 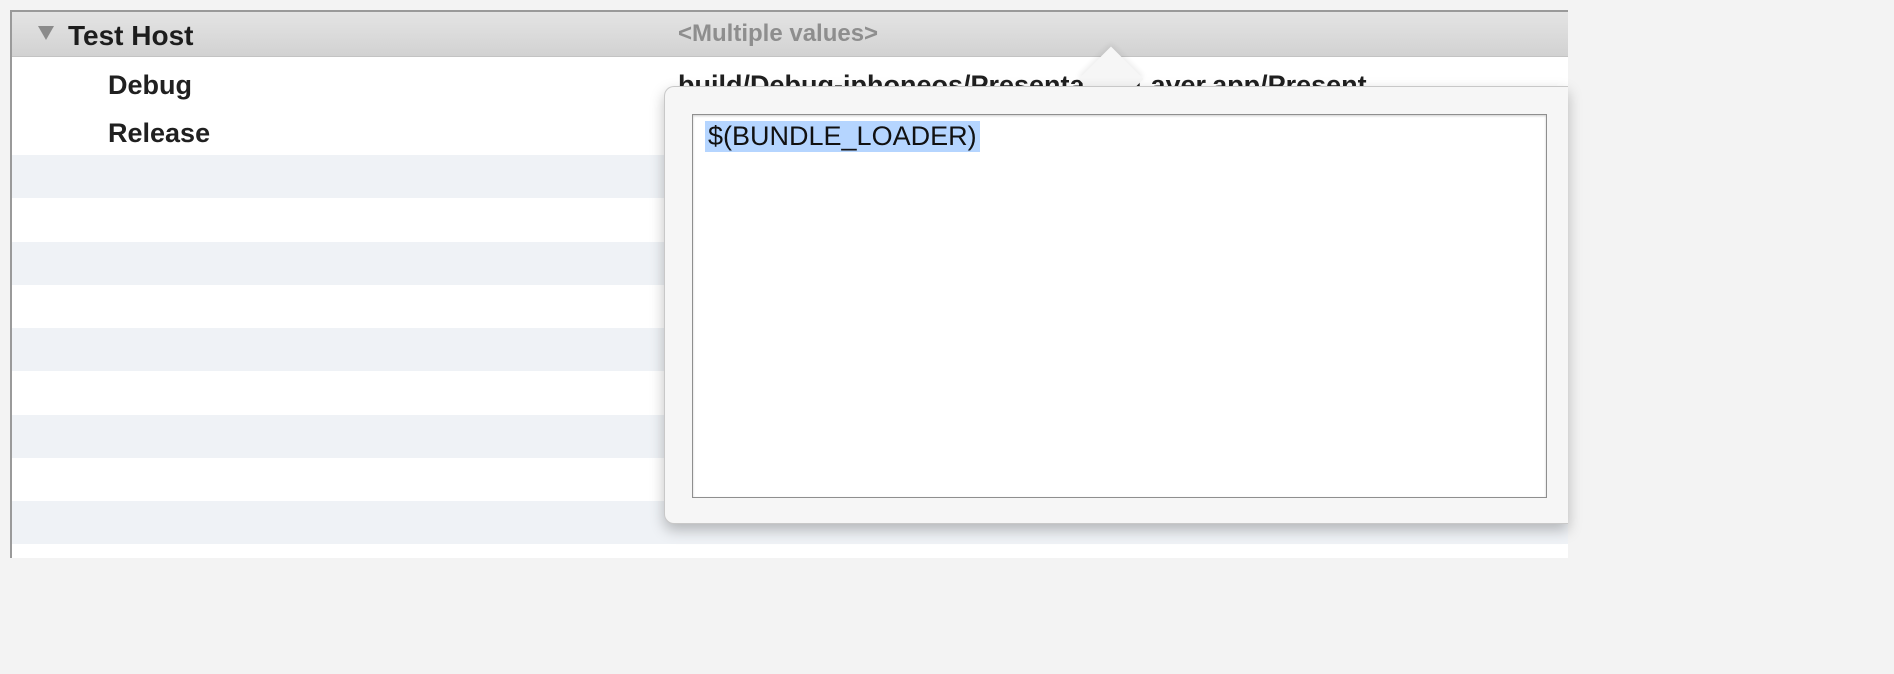 I want to click on row-label-debug: Debug, so click(x=150, y=85).